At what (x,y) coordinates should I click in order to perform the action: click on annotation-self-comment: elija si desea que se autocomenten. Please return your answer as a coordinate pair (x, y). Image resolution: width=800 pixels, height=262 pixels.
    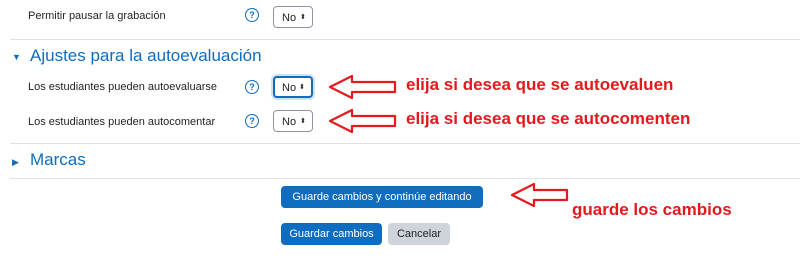
    Looking at the image, I should click on (548, 118).